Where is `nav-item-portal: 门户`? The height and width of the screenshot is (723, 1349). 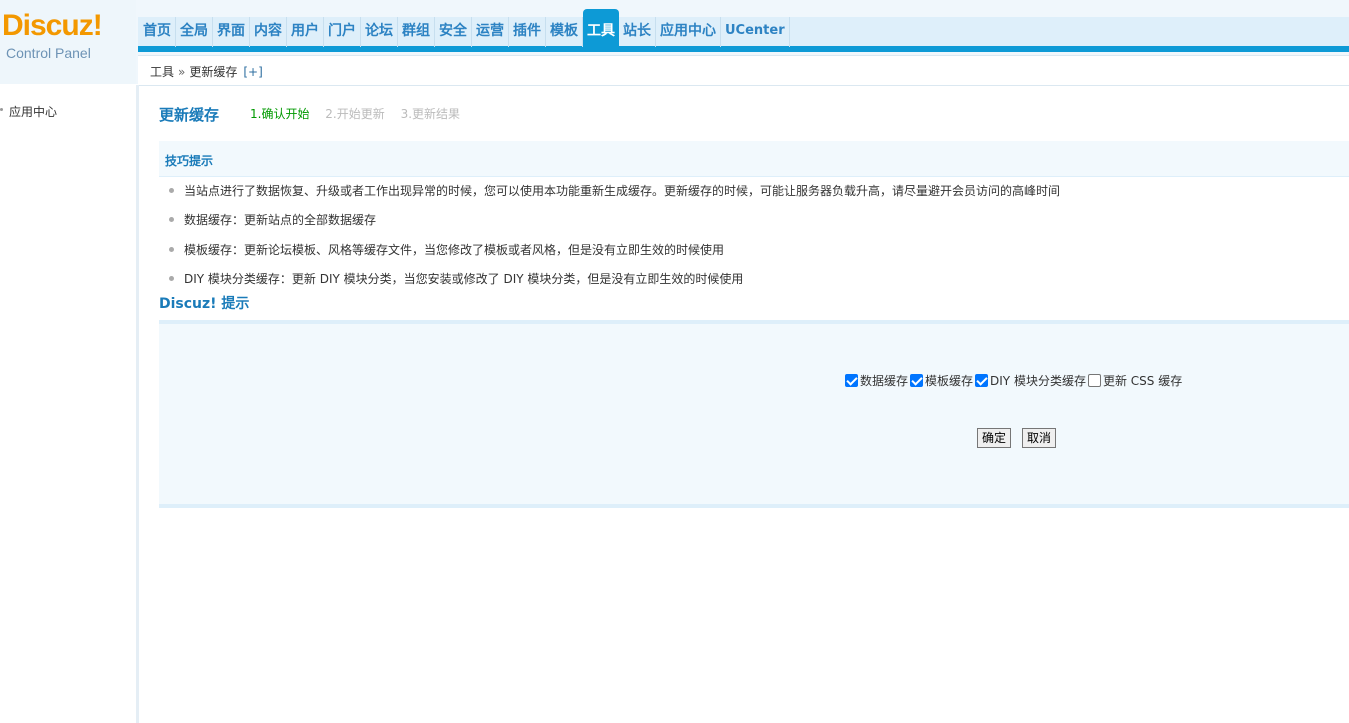
nav-item-portal: 门户 is located at coordinates (342, 32).